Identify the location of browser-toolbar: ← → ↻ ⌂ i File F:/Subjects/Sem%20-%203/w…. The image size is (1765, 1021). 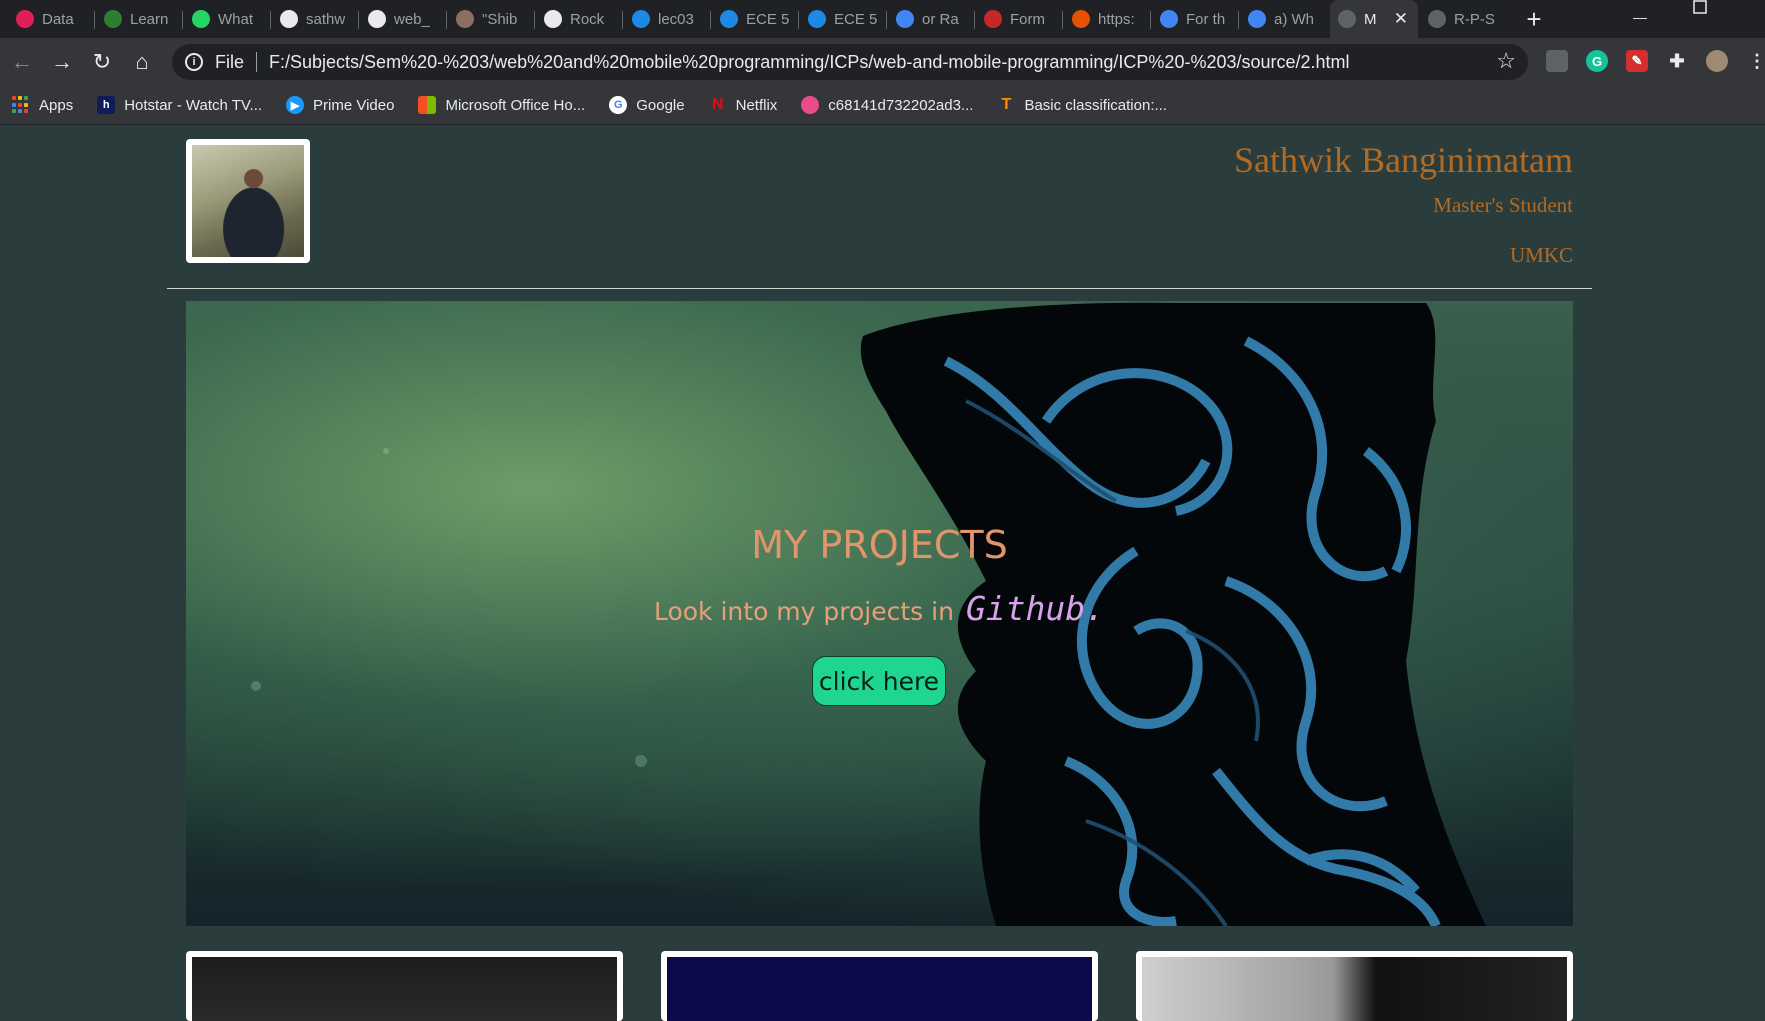
(882, 62).